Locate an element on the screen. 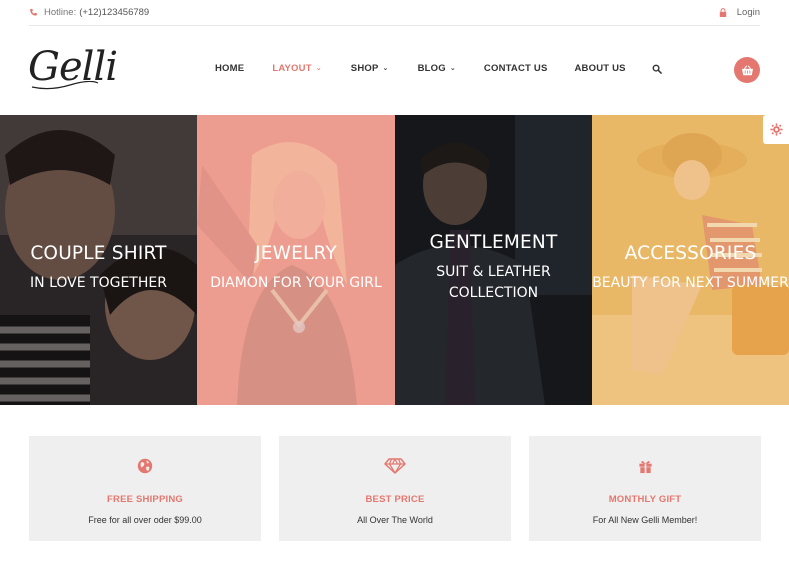  nav-shop: SHOP ⌄ is located at coordinates (370, 68).